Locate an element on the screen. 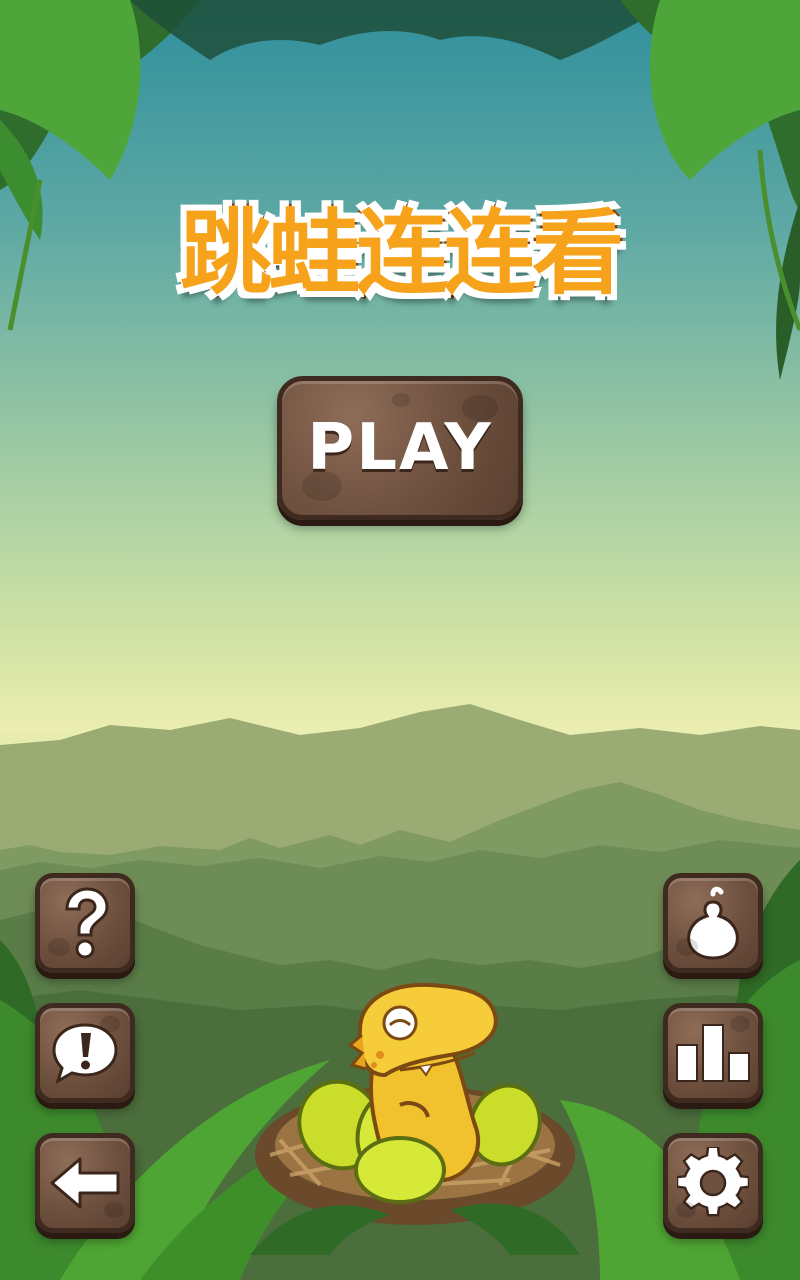 The image size is (800, 1280). game-title-logo: 跳蛙连连看 is located at coordinates (400, 245).